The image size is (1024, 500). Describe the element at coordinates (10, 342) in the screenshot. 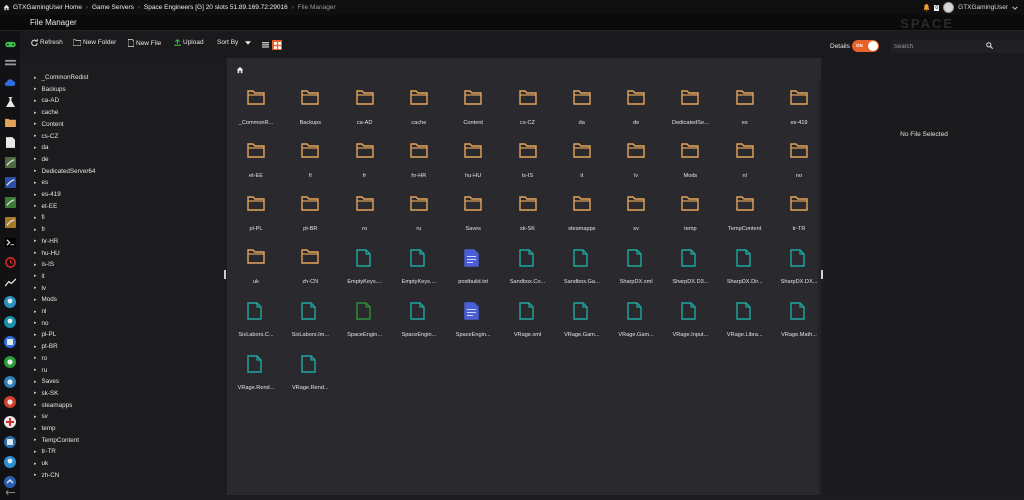

I see `avatar-3-icon` at that location.